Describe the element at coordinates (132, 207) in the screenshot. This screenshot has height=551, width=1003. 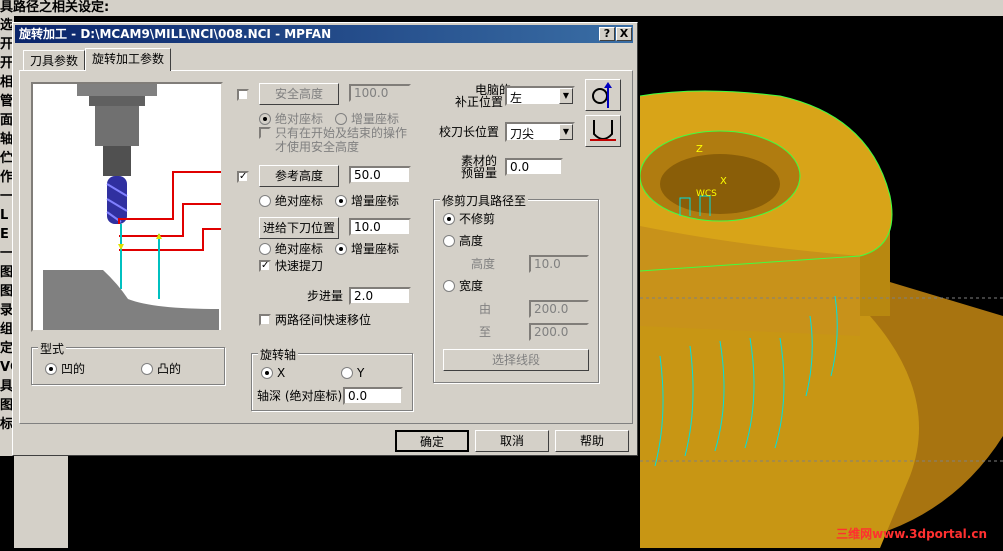
I see `tool-height-diagram` at that location.